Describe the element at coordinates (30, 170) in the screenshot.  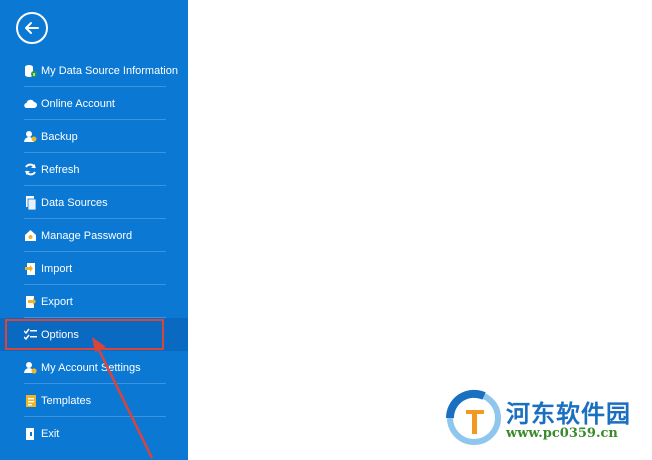
I see `refresh-icon` at that location.